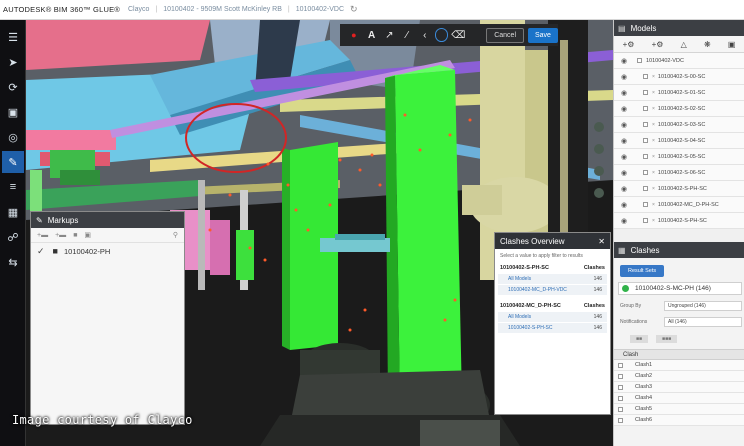 The image size is (744, 446). I want to click on clash-list-header: Clash, so click(679, 354).